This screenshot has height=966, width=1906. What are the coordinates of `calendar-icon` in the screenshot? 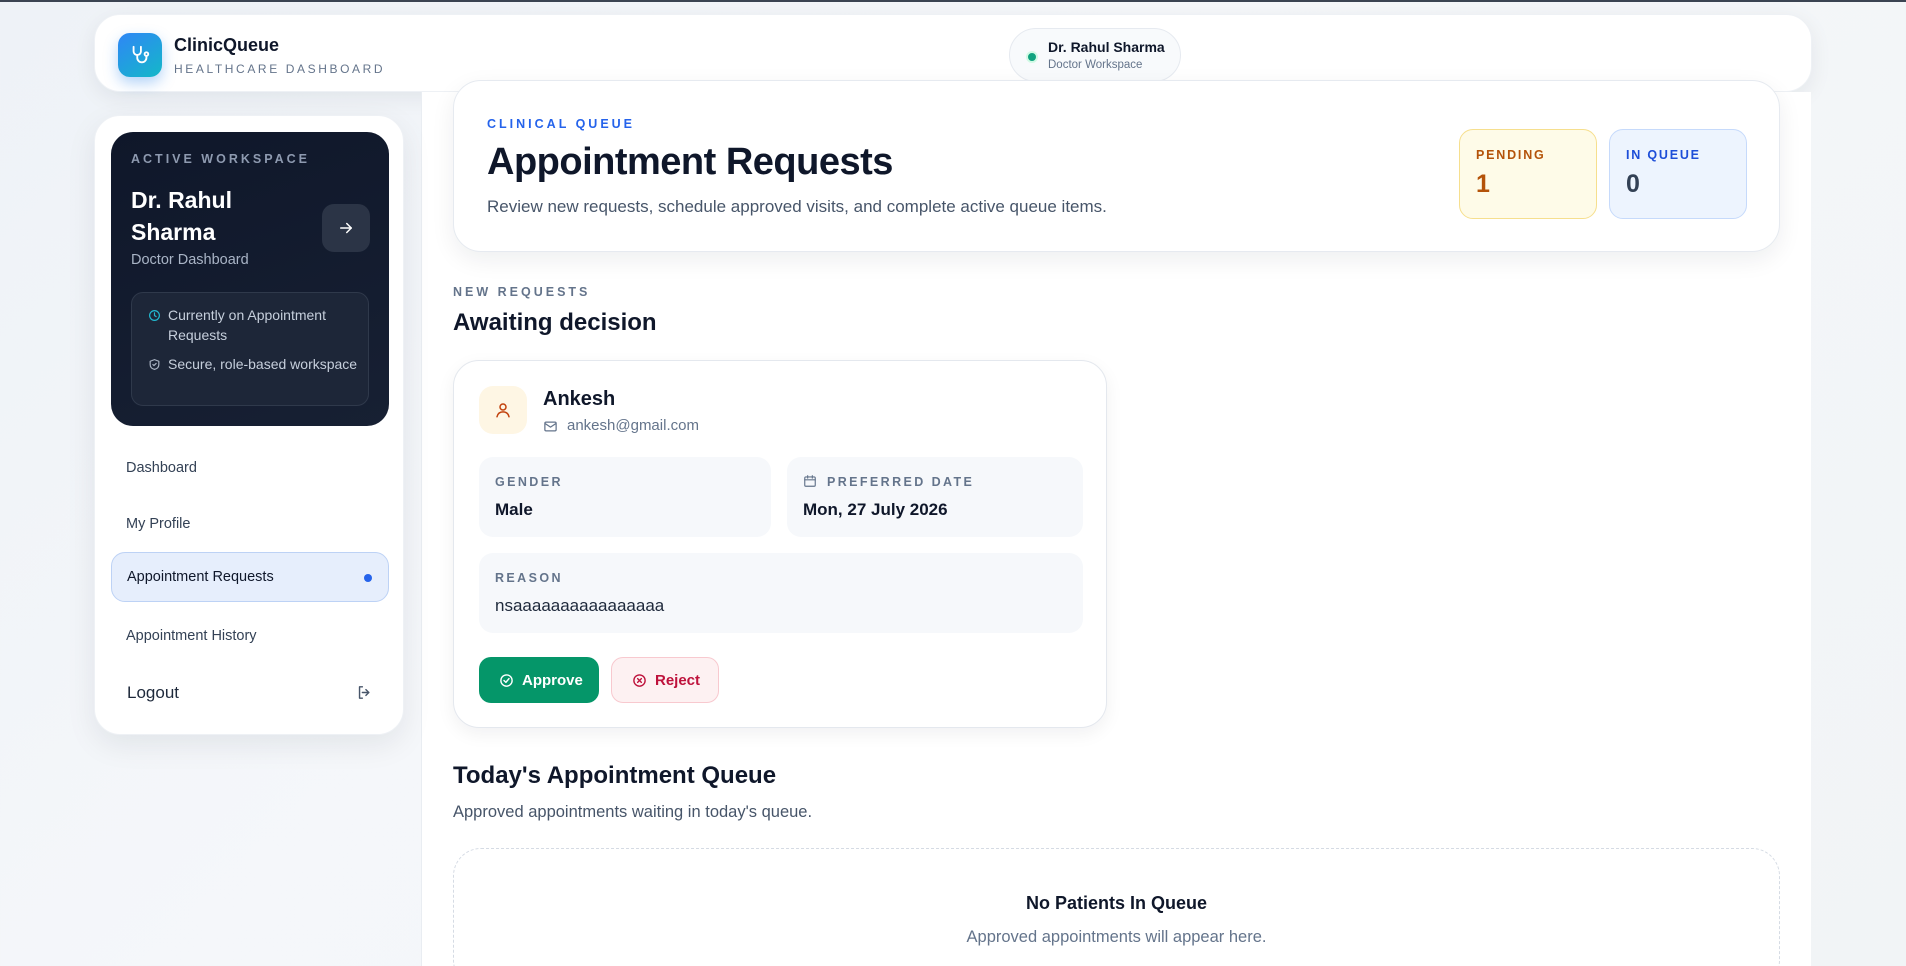 It's located at (810, 481).